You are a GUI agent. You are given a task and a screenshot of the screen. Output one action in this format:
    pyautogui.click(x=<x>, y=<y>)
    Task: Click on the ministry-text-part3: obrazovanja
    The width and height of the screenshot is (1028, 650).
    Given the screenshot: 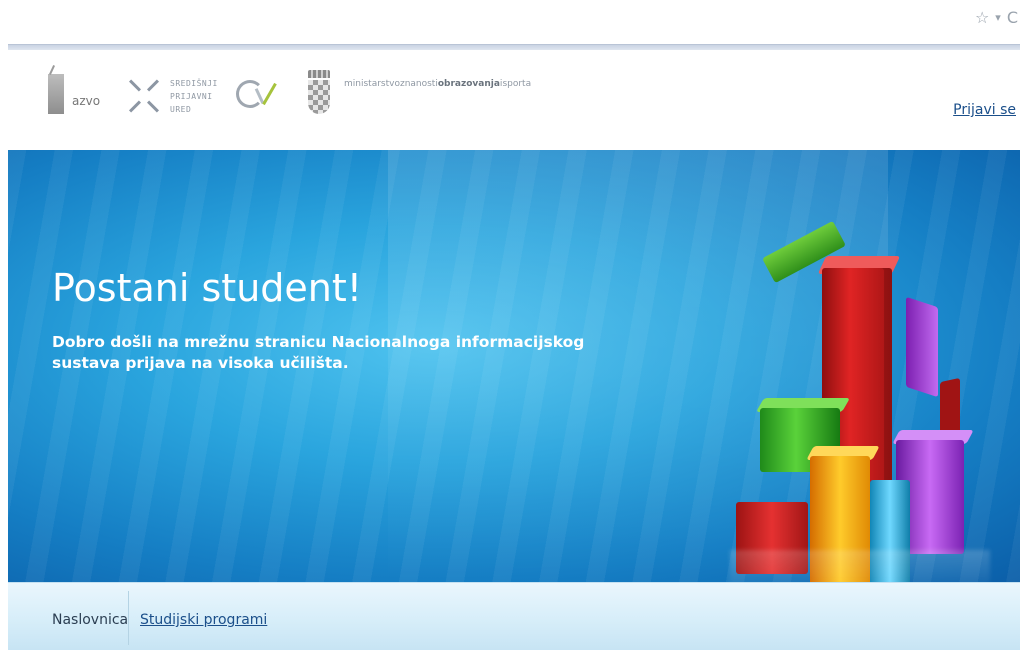 What is the action you would take?
    pyautogui.click(x=468, y=84)
    